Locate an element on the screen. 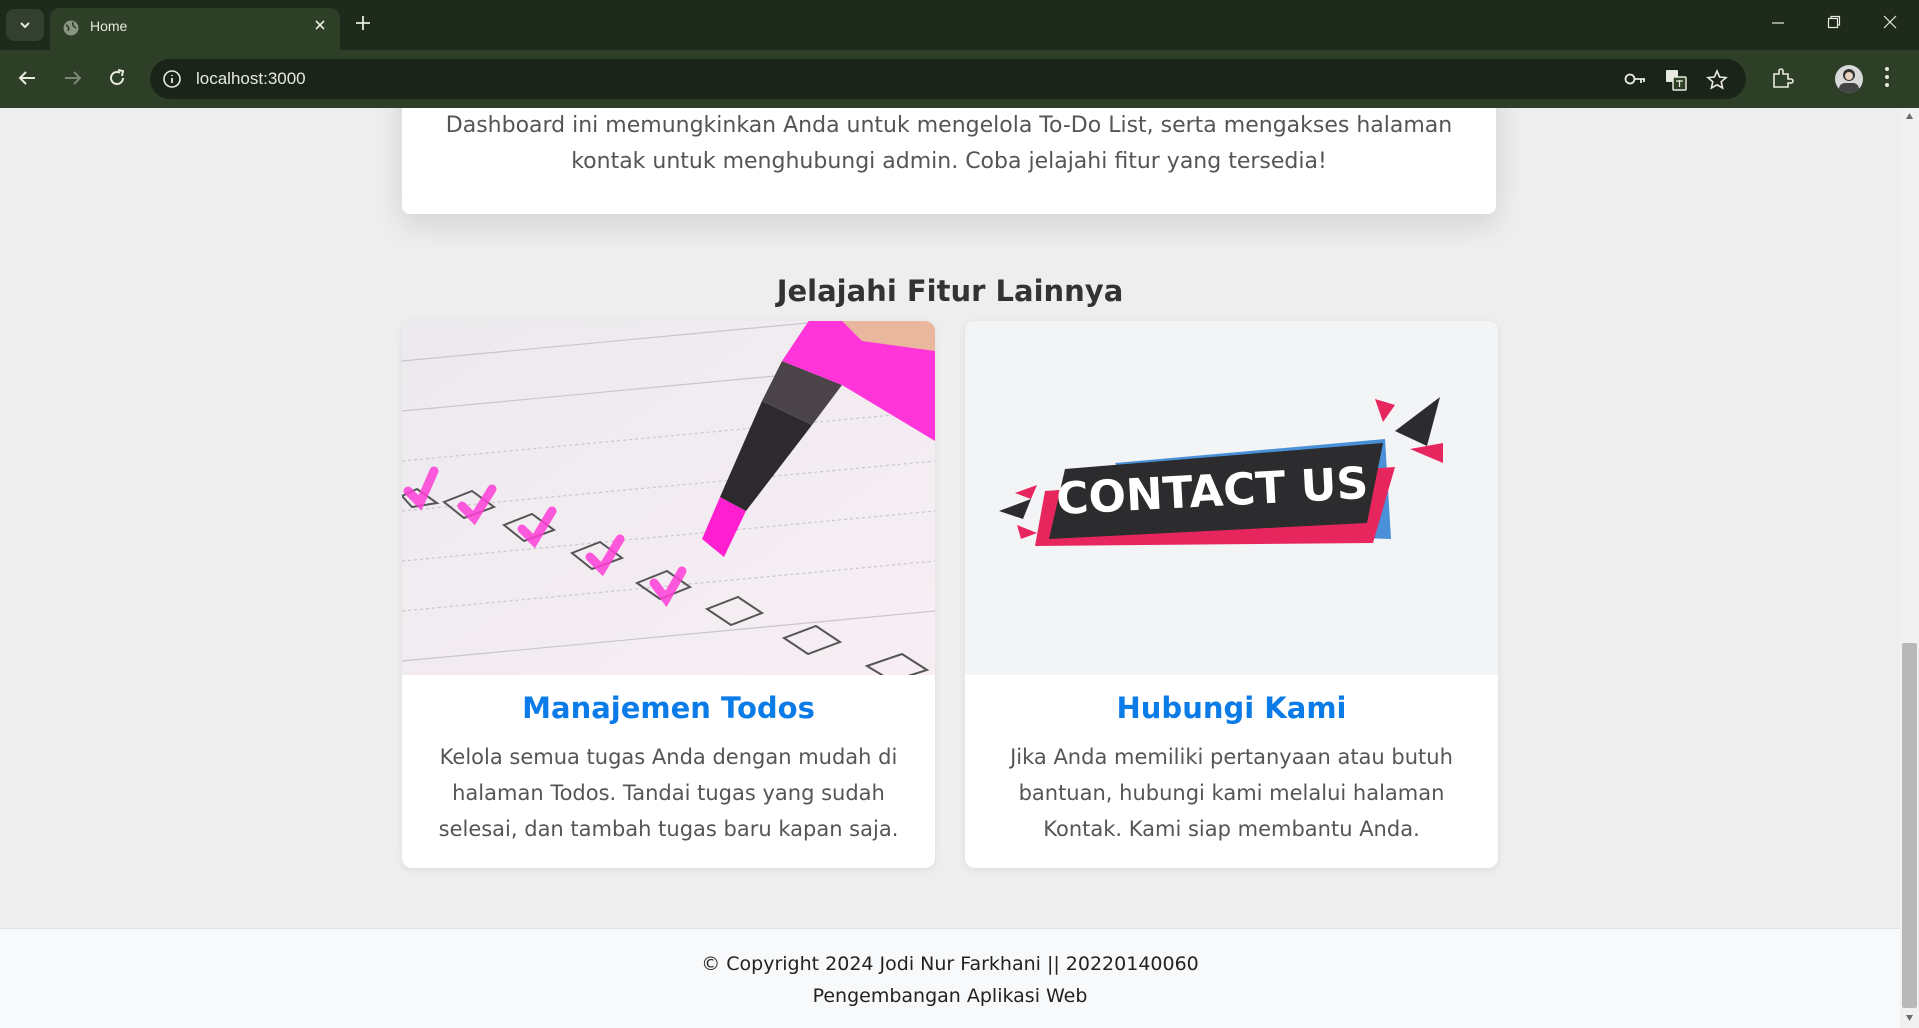 Image resolution: width=1919 pixels, height=1028 pixels. bookmark-star-icon is located at coordinates (1717, 80).